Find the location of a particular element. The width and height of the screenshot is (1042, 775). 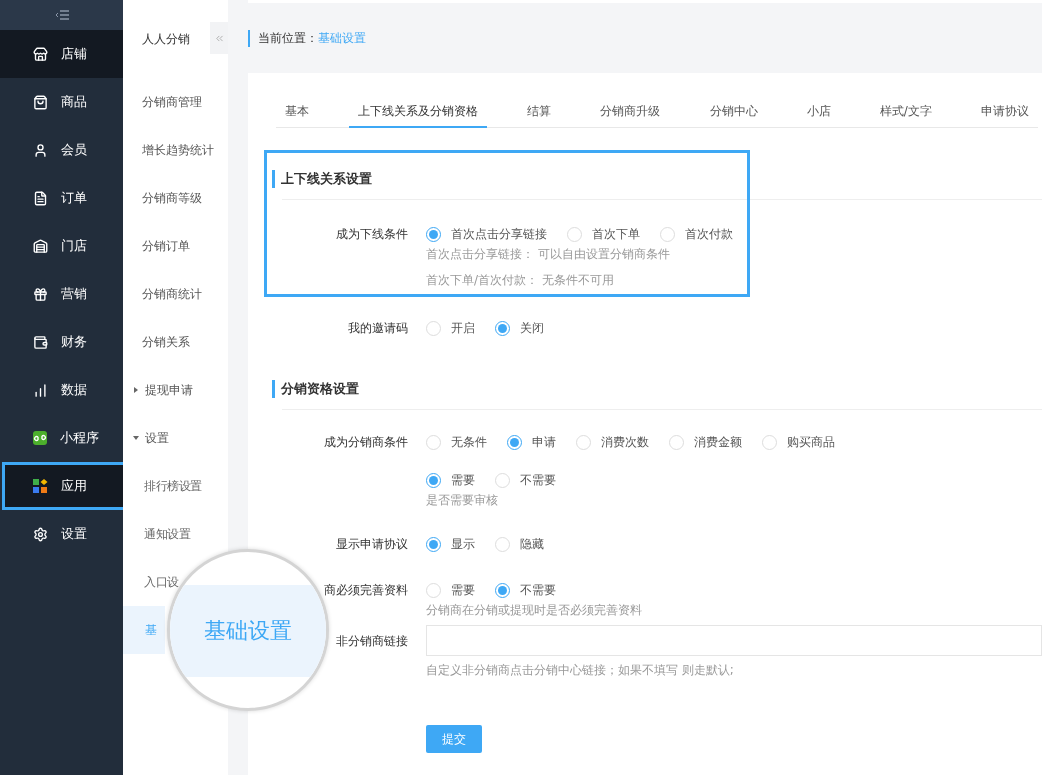

apps-icon is located at coordinates (40, 486).